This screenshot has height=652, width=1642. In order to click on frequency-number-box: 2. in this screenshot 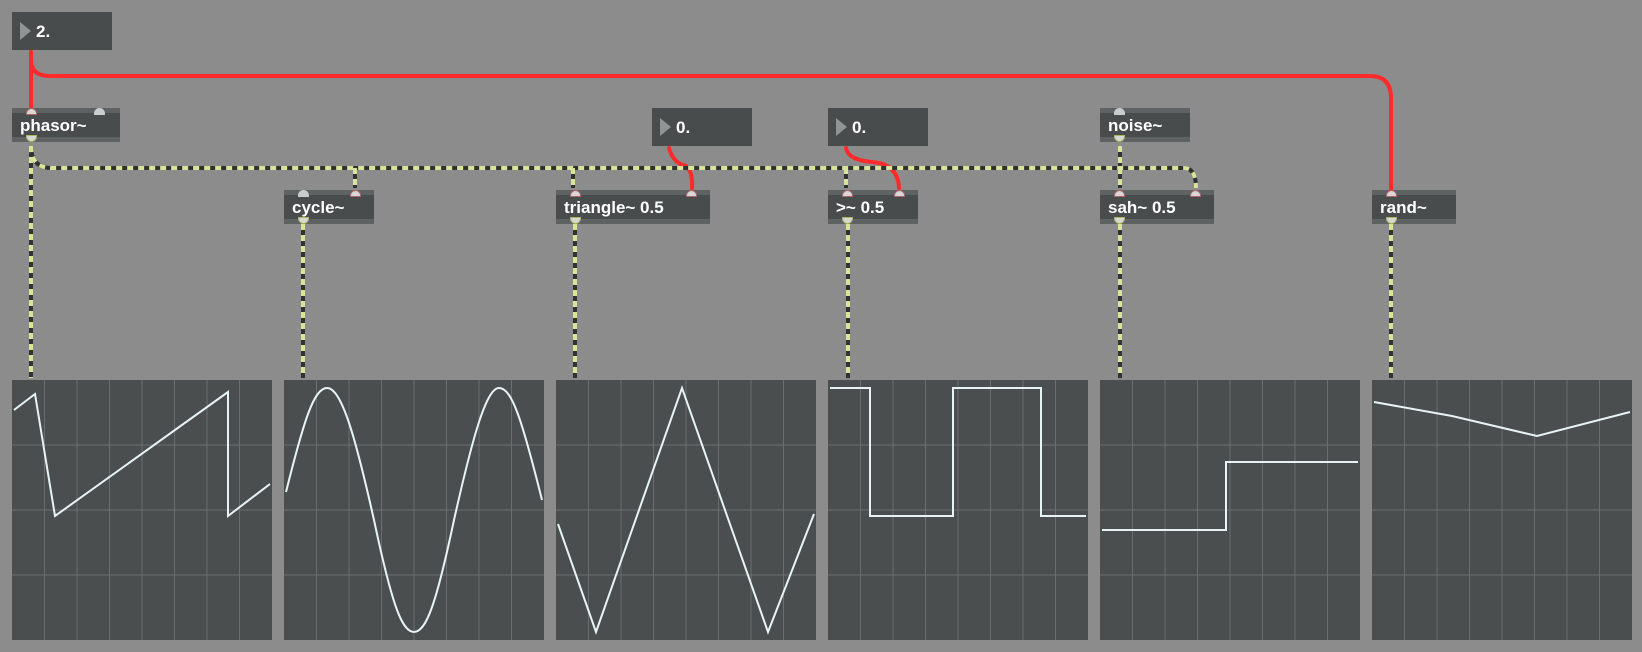, I will do `click(62, 31)`.